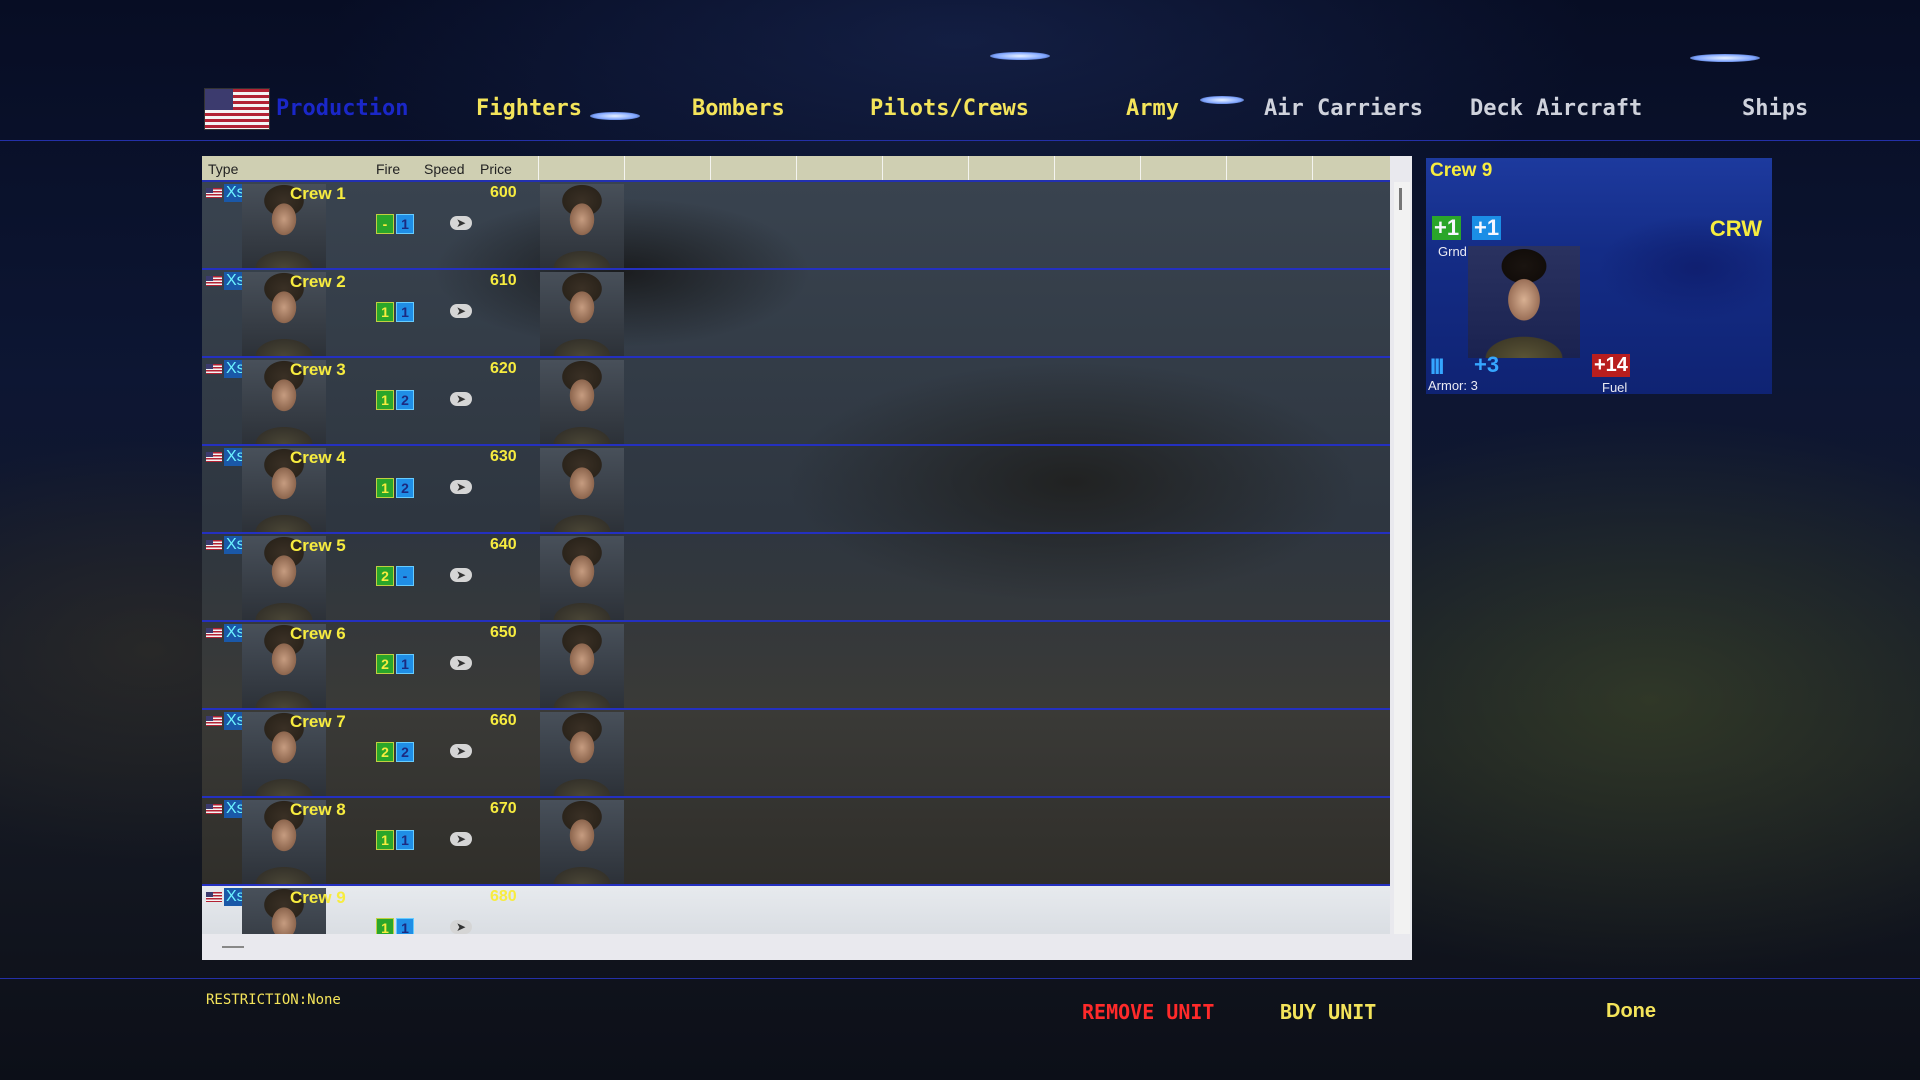 The width and height of the screenshot is (1920, 1080). Describe the element at coordinates (503, 280) in the screenshot. I see `unit-price: 610` at that location.